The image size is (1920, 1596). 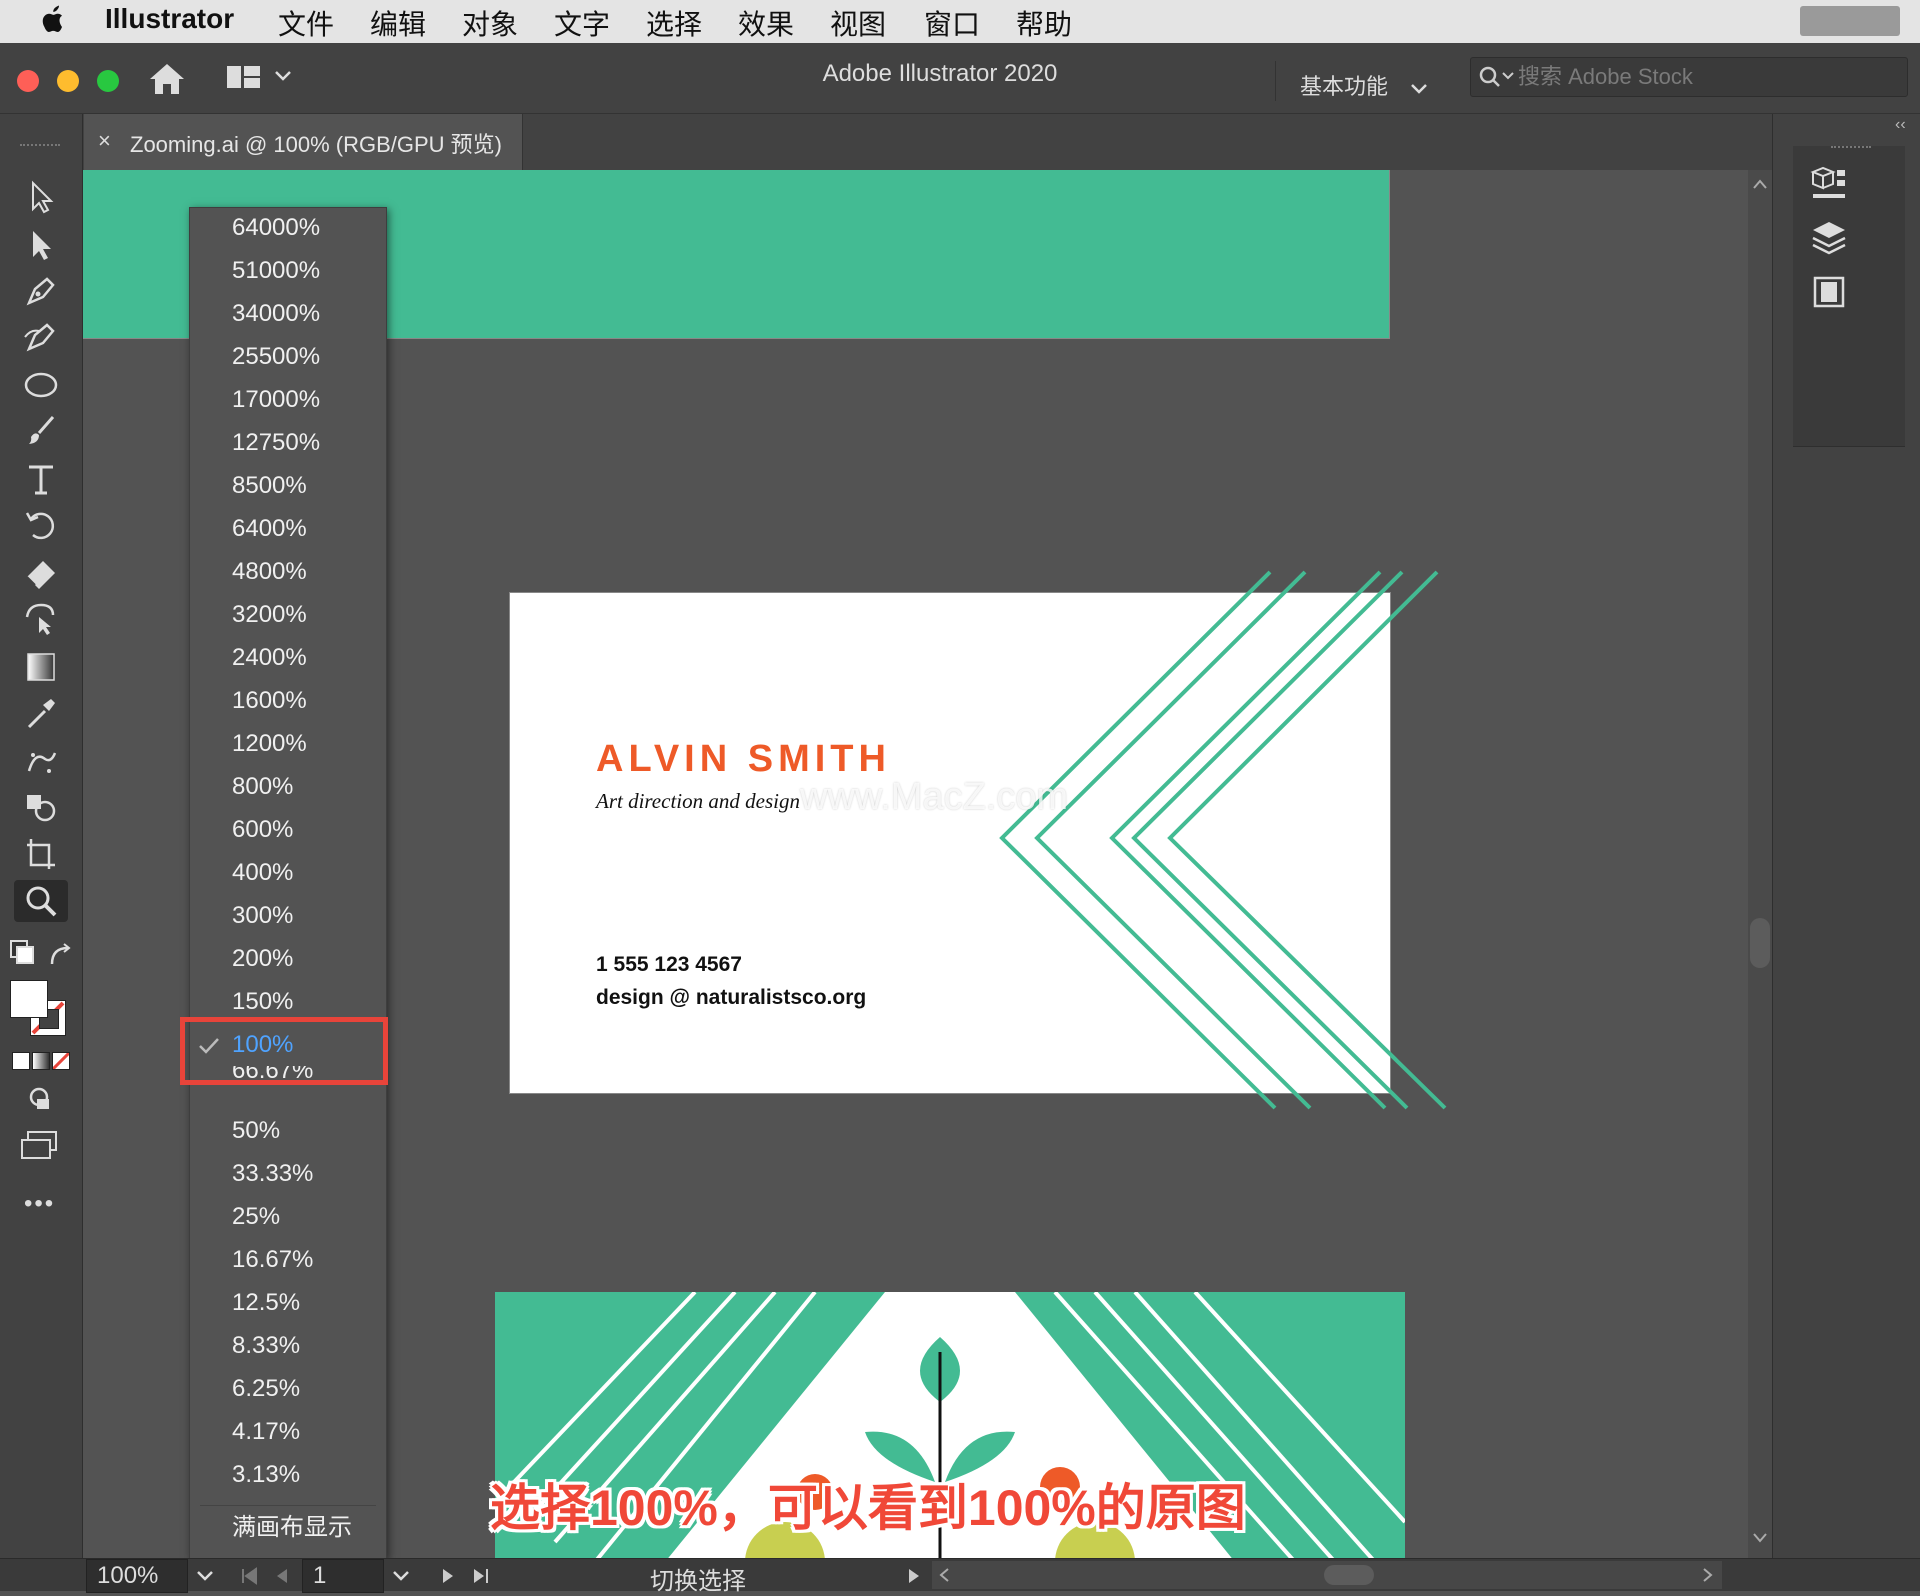 I want to click on artboard-dropdown-chevron-icon, so click(x=401, y=1576).